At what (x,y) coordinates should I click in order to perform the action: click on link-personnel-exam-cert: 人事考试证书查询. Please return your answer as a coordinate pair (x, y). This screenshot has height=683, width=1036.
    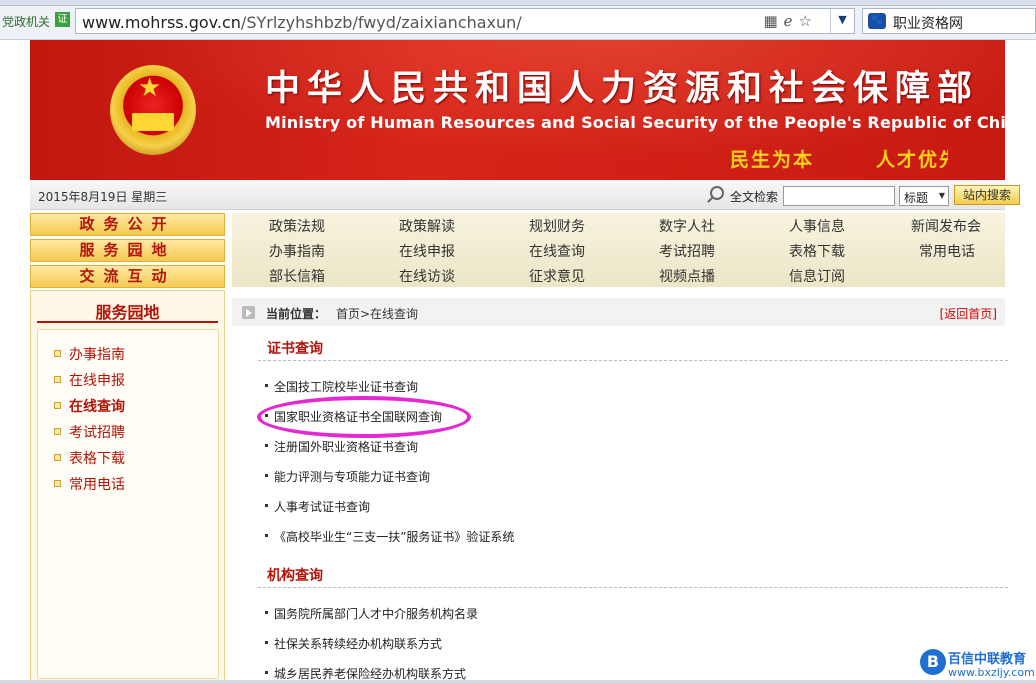
    Looking at the image, I should click on (317, 506).